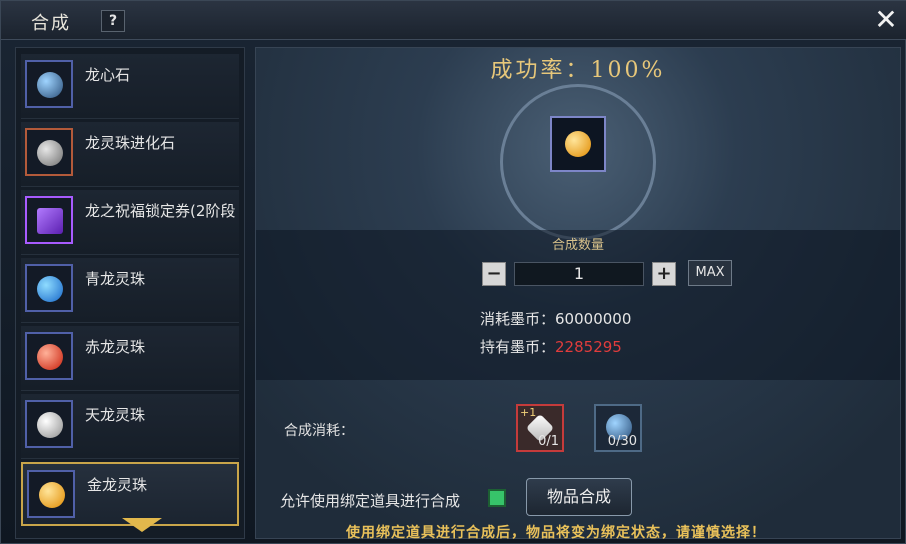 This screenshot has height=544, width=906. I want to click on consume-label: 合成消耗：, so click(319, 431).